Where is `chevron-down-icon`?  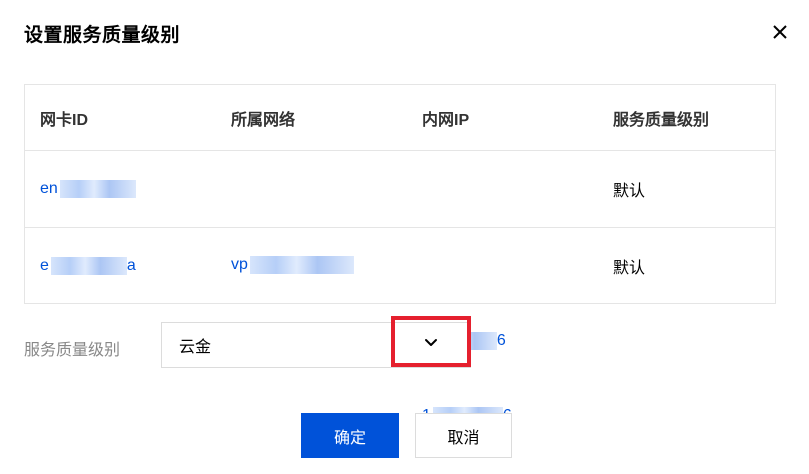
chevron-down-icon is located at coordinates (431, 342).